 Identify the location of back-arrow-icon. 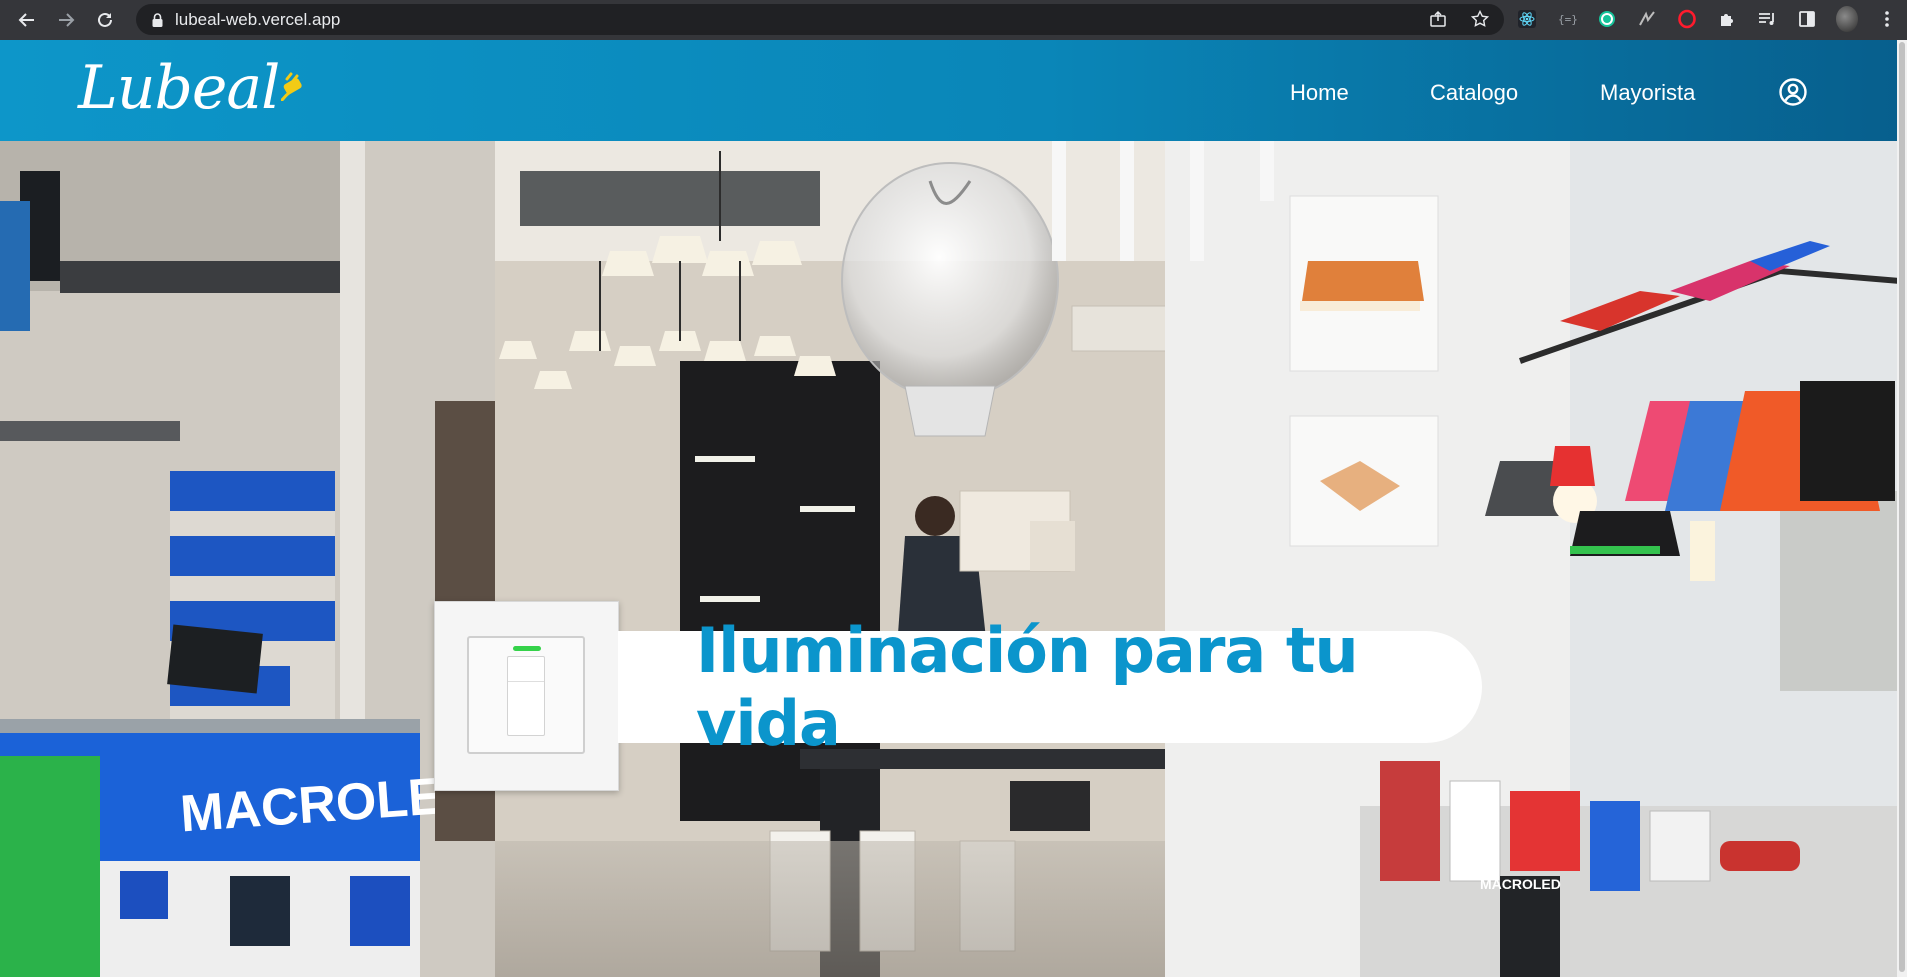
(27, 20).